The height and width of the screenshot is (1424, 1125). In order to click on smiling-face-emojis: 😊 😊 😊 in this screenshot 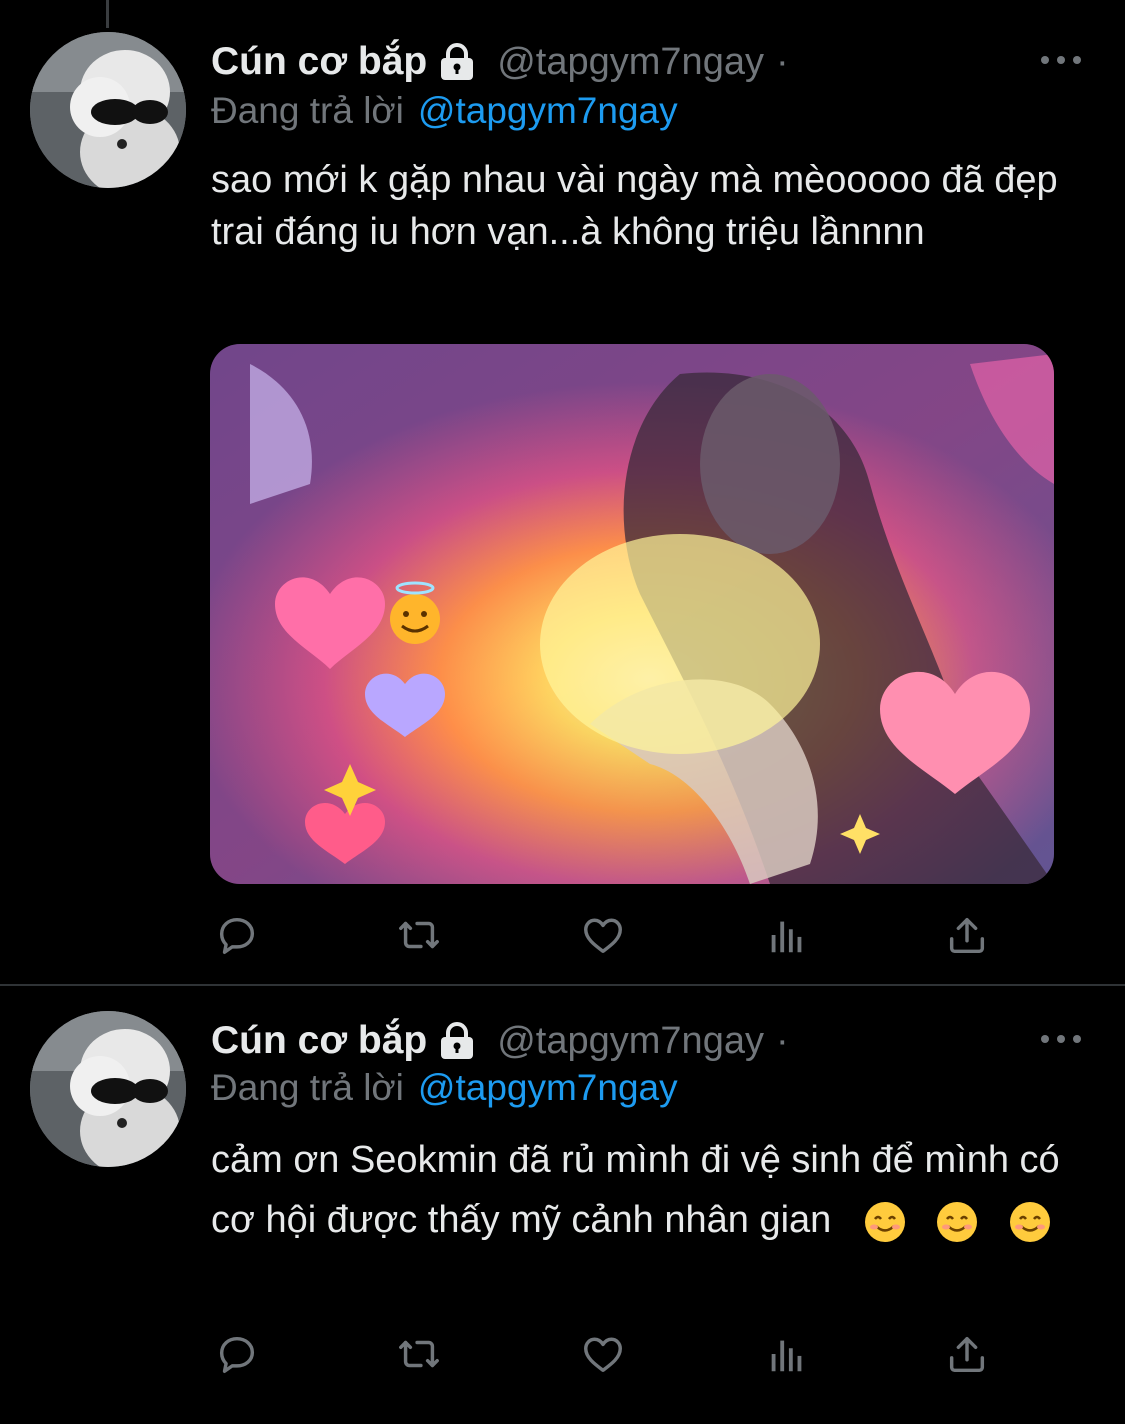, I will do `click(964, 1220)`.